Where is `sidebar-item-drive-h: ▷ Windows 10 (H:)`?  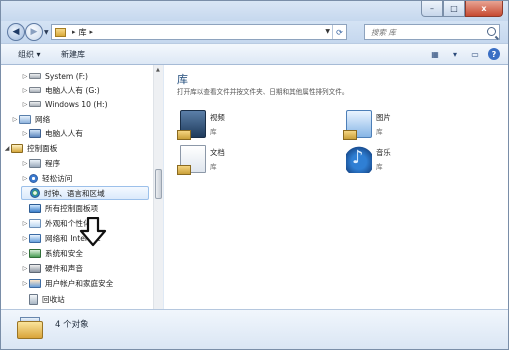
sidebar-item-drive-h: ▷ Windows 10 (H:) is located at coordinates (64, 104).